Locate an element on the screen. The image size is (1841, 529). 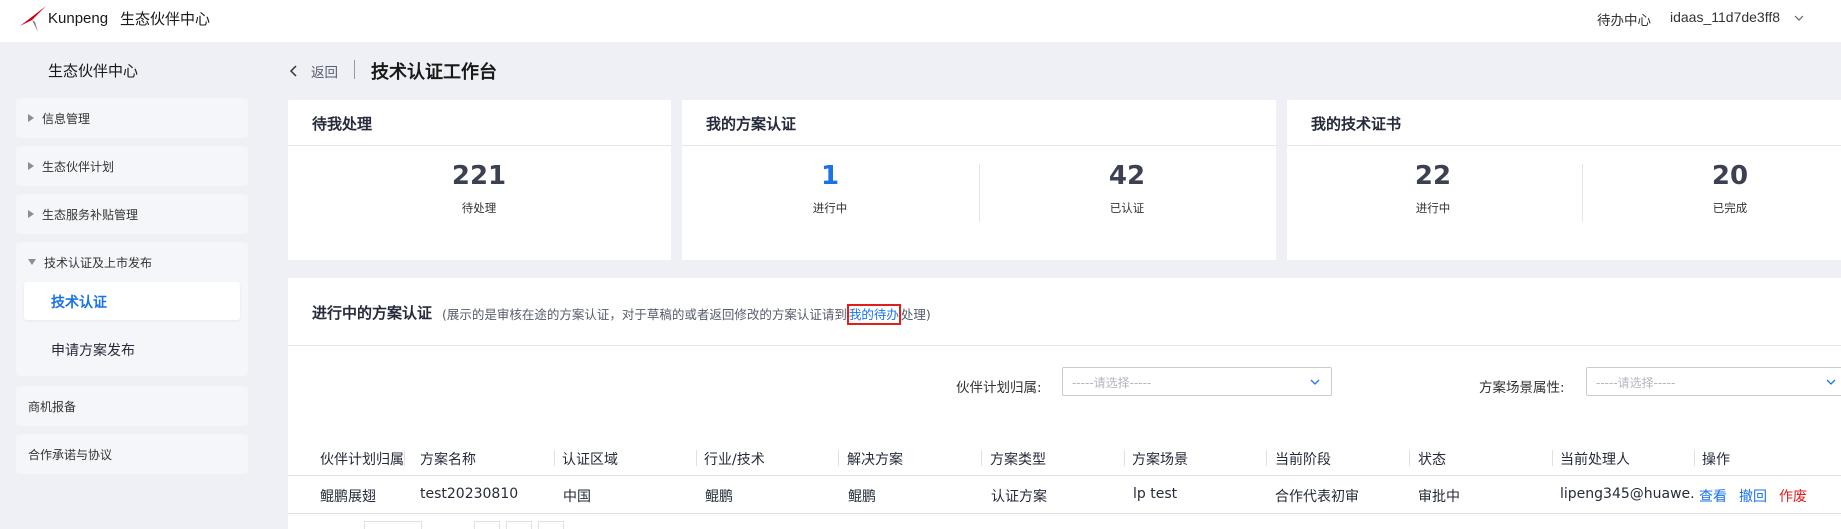
partner-plan-select: -----请选择----- is located at coordinates (1197, 381).